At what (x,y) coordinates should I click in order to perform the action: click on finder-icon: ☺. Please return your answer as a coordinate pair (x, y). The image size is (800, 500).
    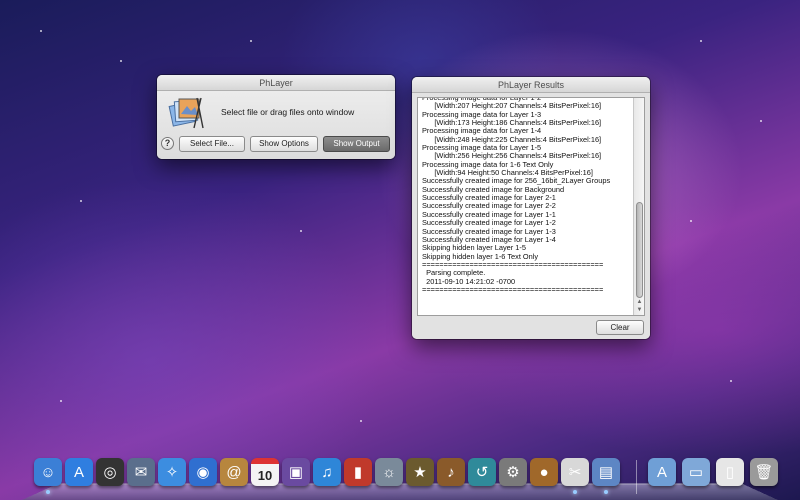
    Looking at the image, I should click on (48, 472).